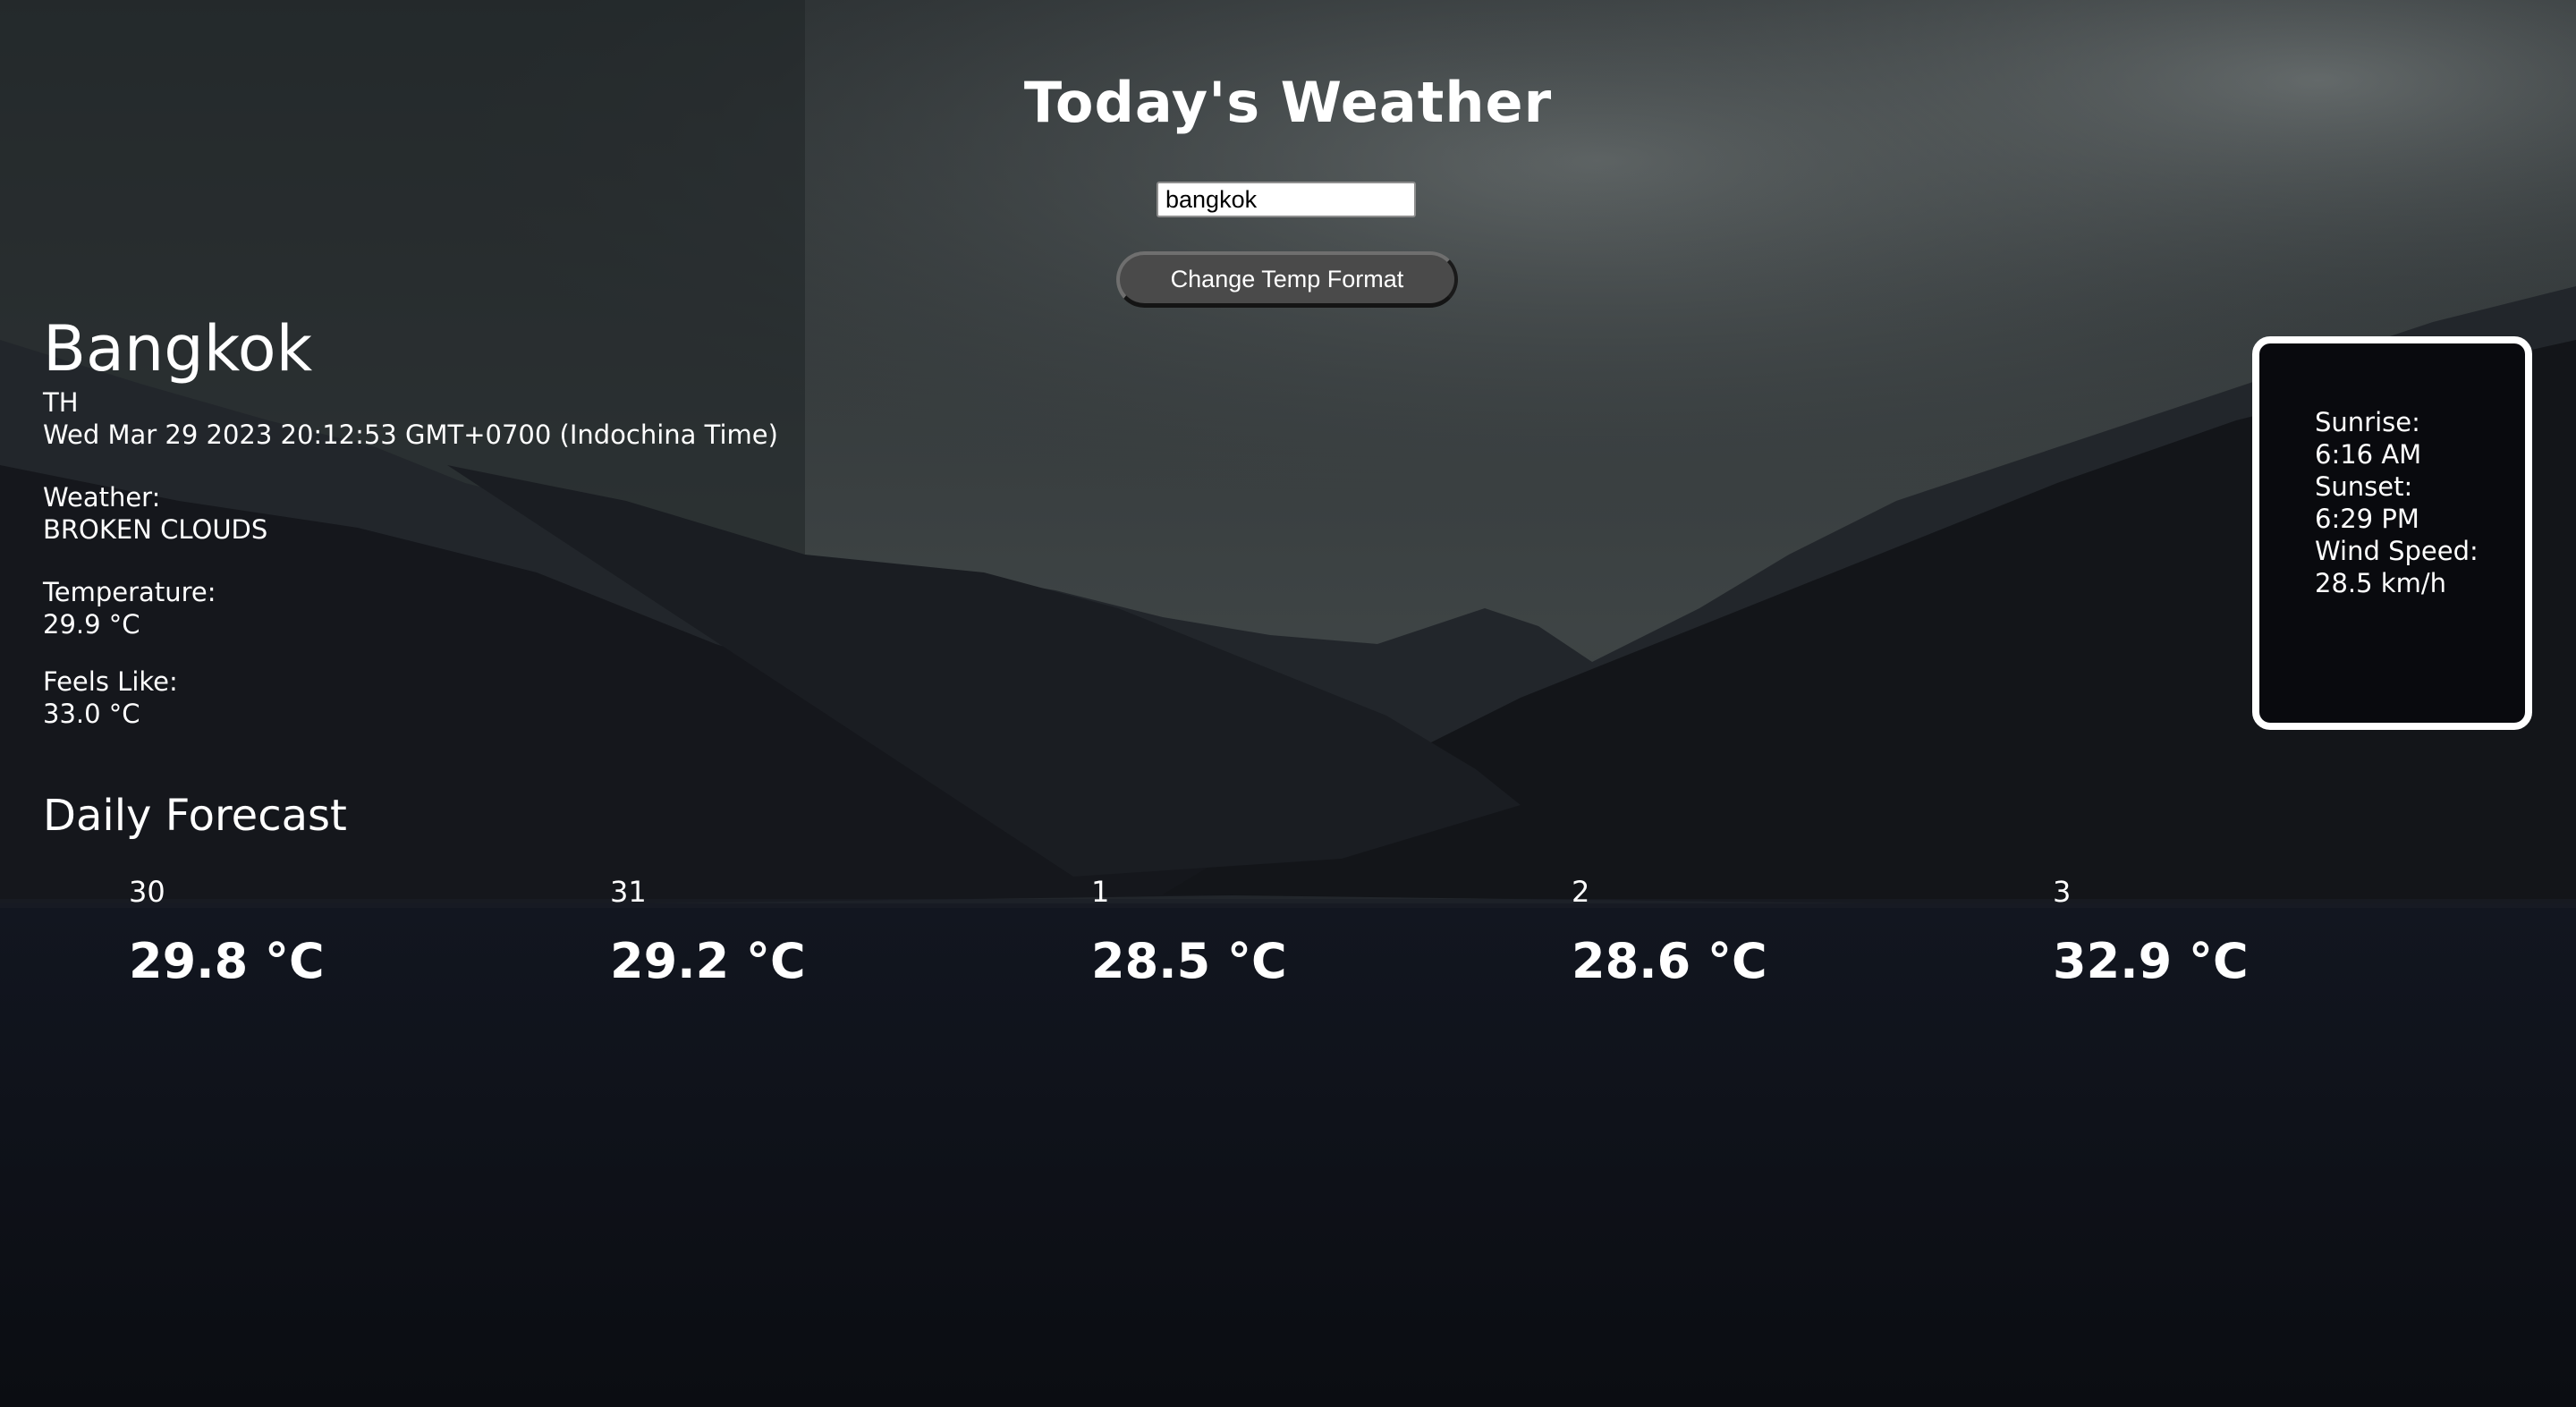  I want to click on wind-speed-label: Wind Speed:, so click(2397, 551).